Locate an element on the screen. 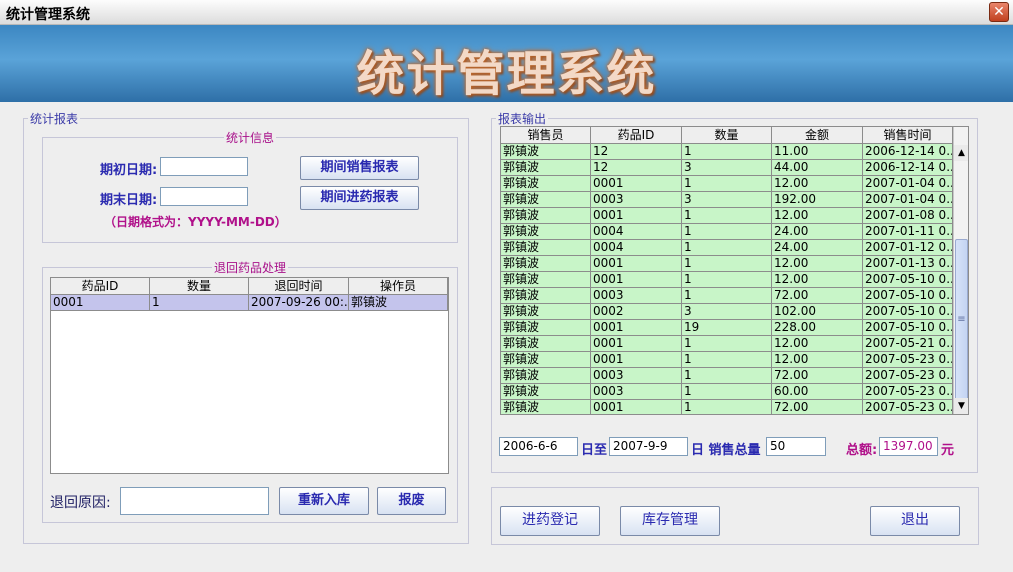  summary-from-date: 2006-6-6 is located at coordinates (538, 446).